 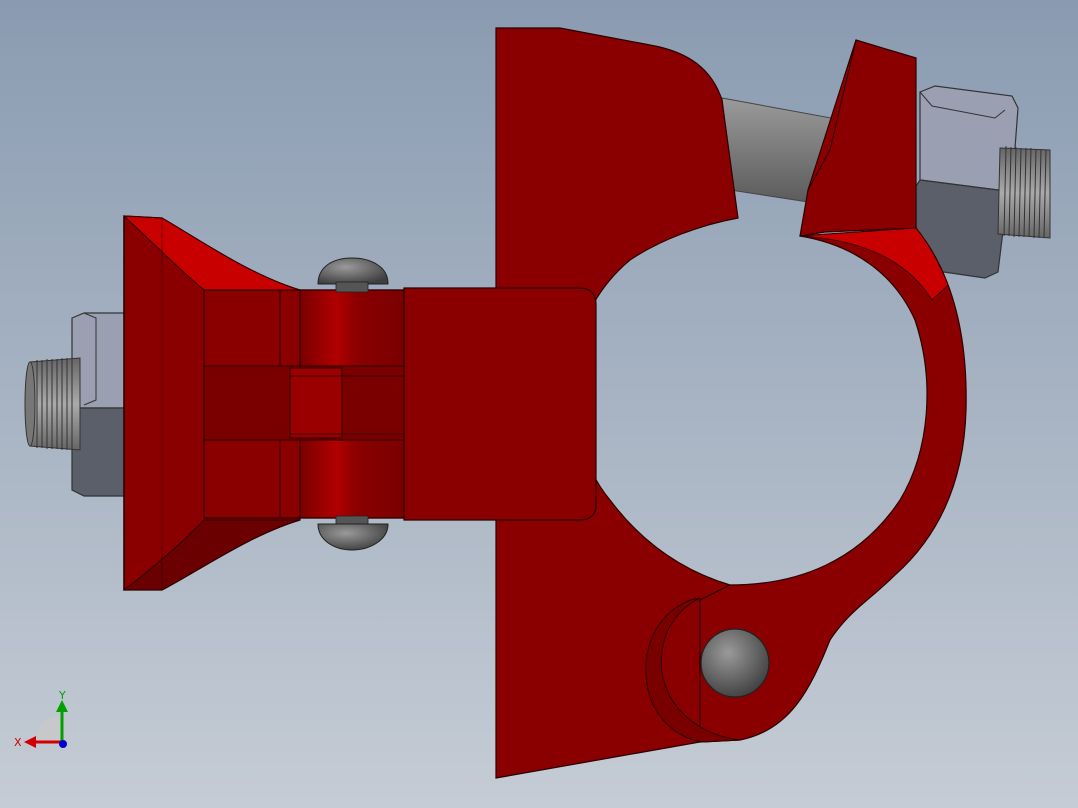 I want to click on top-rivet-shank, so click(x=352, y=287).